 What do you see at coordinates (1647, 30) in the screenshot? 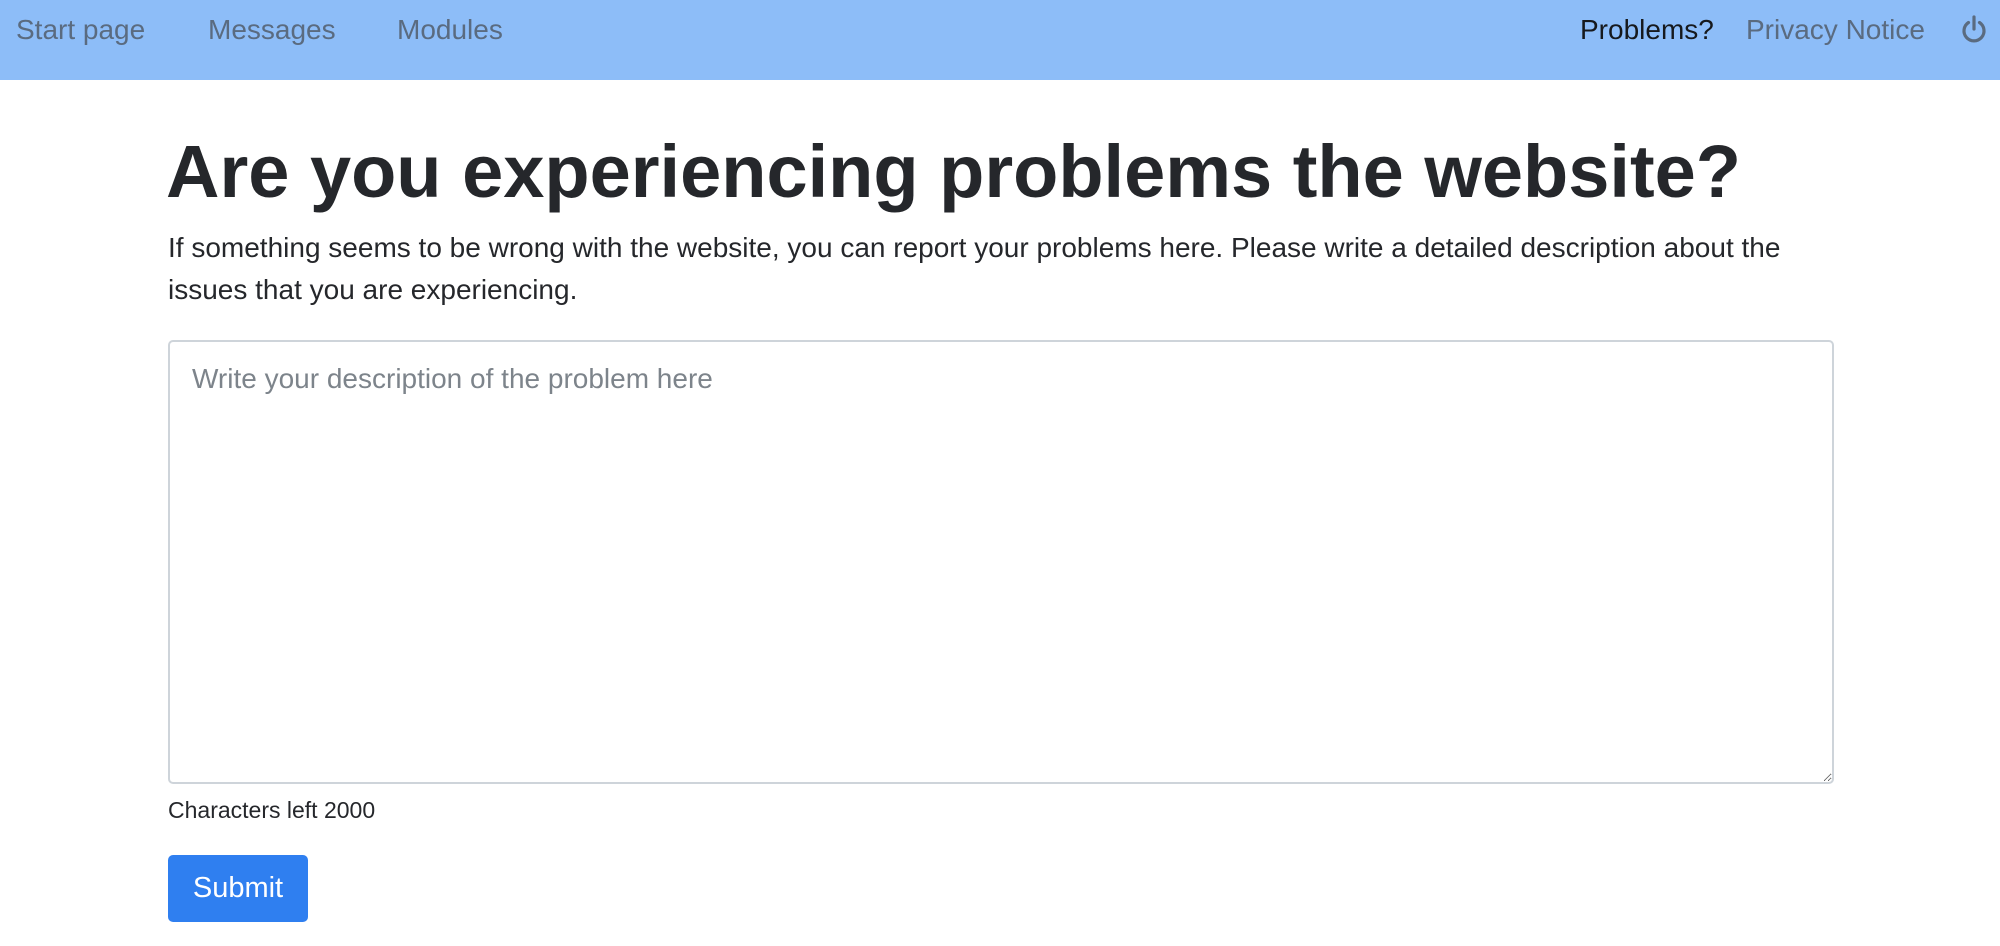
I see `nav-problems: Problems?` at bounding box center [1647, 30].